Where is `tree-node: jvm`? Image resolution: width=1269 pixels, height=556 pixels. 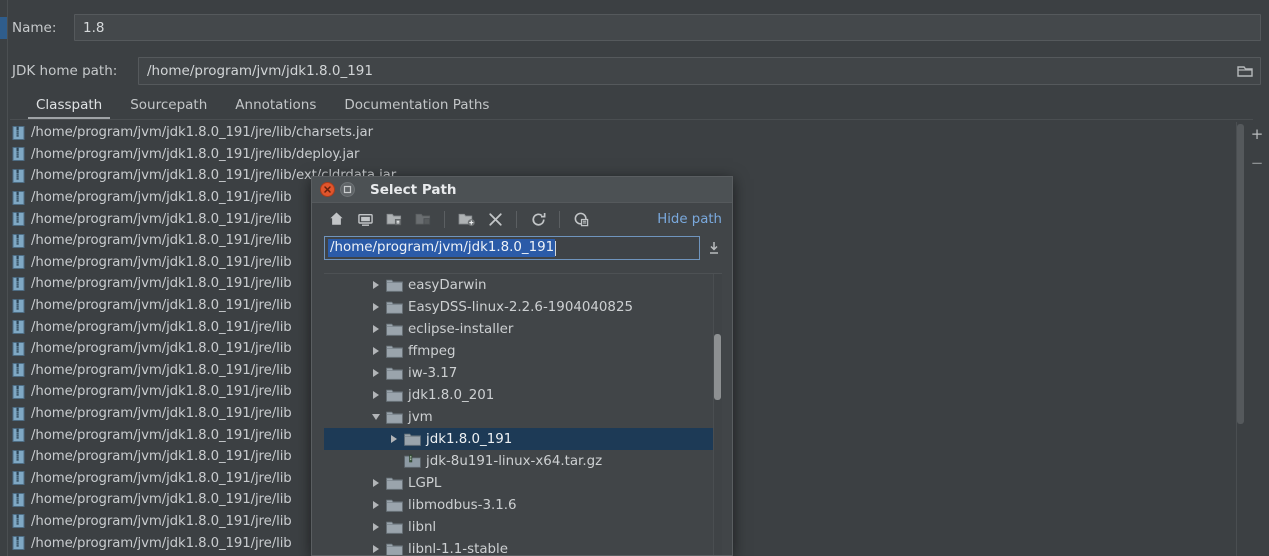 tree-node: jvm is located at coordinates (518, 417).